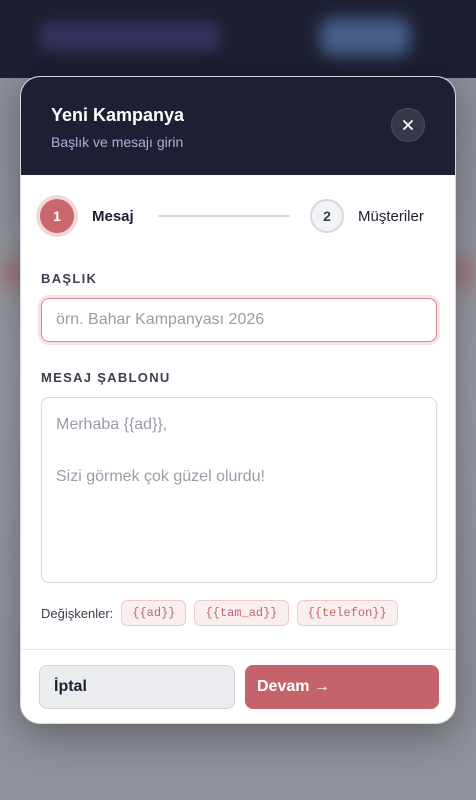 Image resolution: width=476 pixels, height=800 pixels. What do you see at coordinates (117, 142) in the screenshot?
I see `modal-subtitle: Başlık ve mesajı girin` at bounding box center [117, 142].